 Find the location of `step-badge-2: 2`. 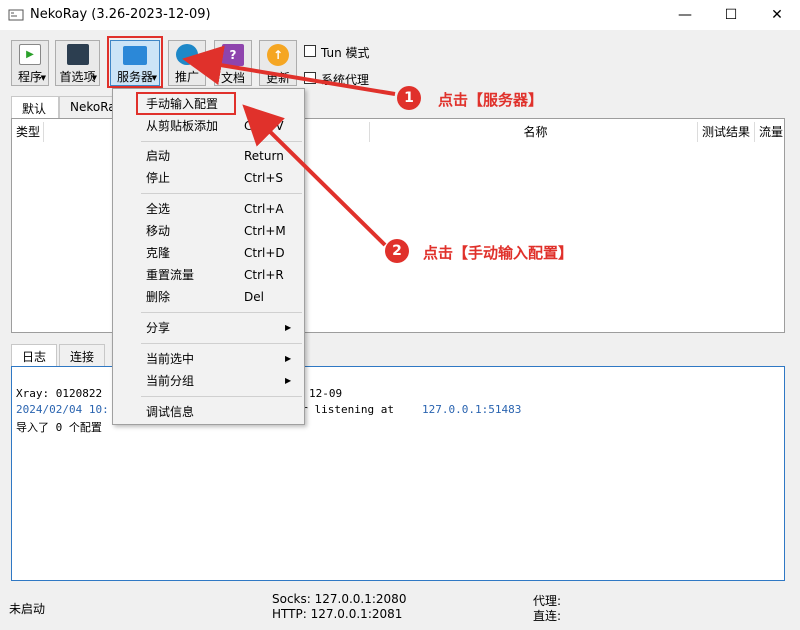

step-badge-2: 2 is located at coordinates (397, 251).